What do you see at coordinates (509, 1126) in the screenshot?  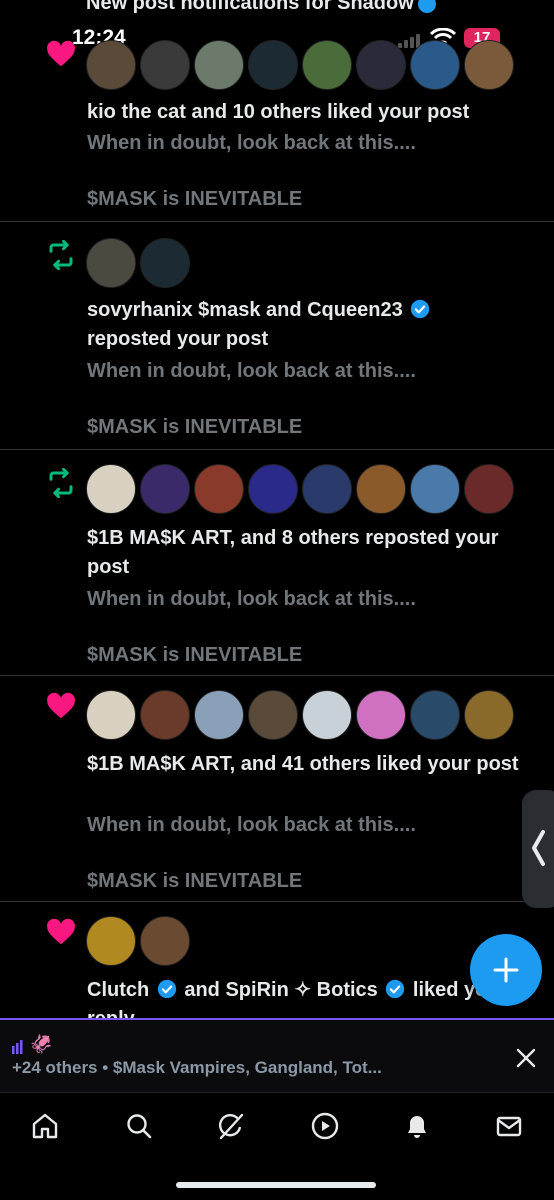 I see `mail-icon` at bounding box center [509, 1126].